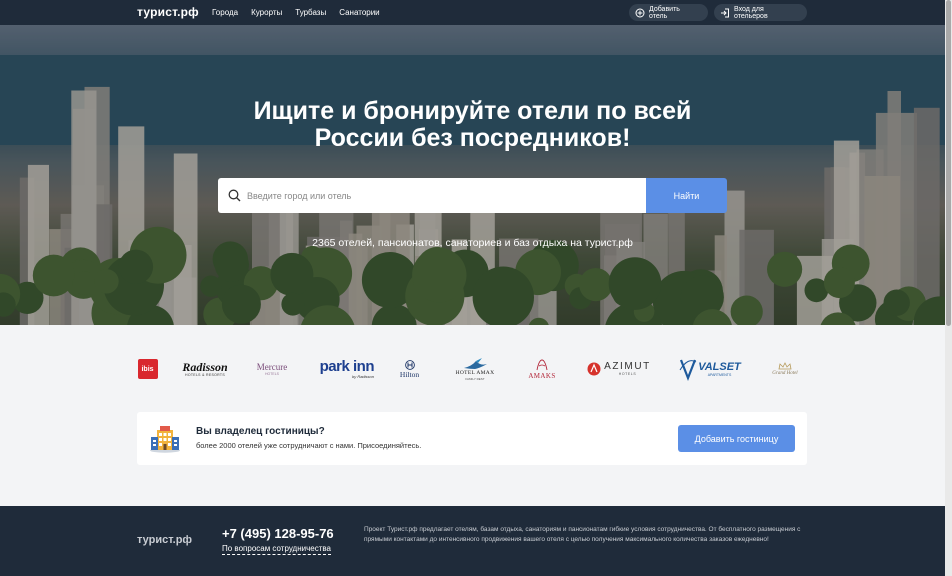 This screenshot has width=952, height=576. I want to click on radisson-text: Radisson, so click(205, 367).